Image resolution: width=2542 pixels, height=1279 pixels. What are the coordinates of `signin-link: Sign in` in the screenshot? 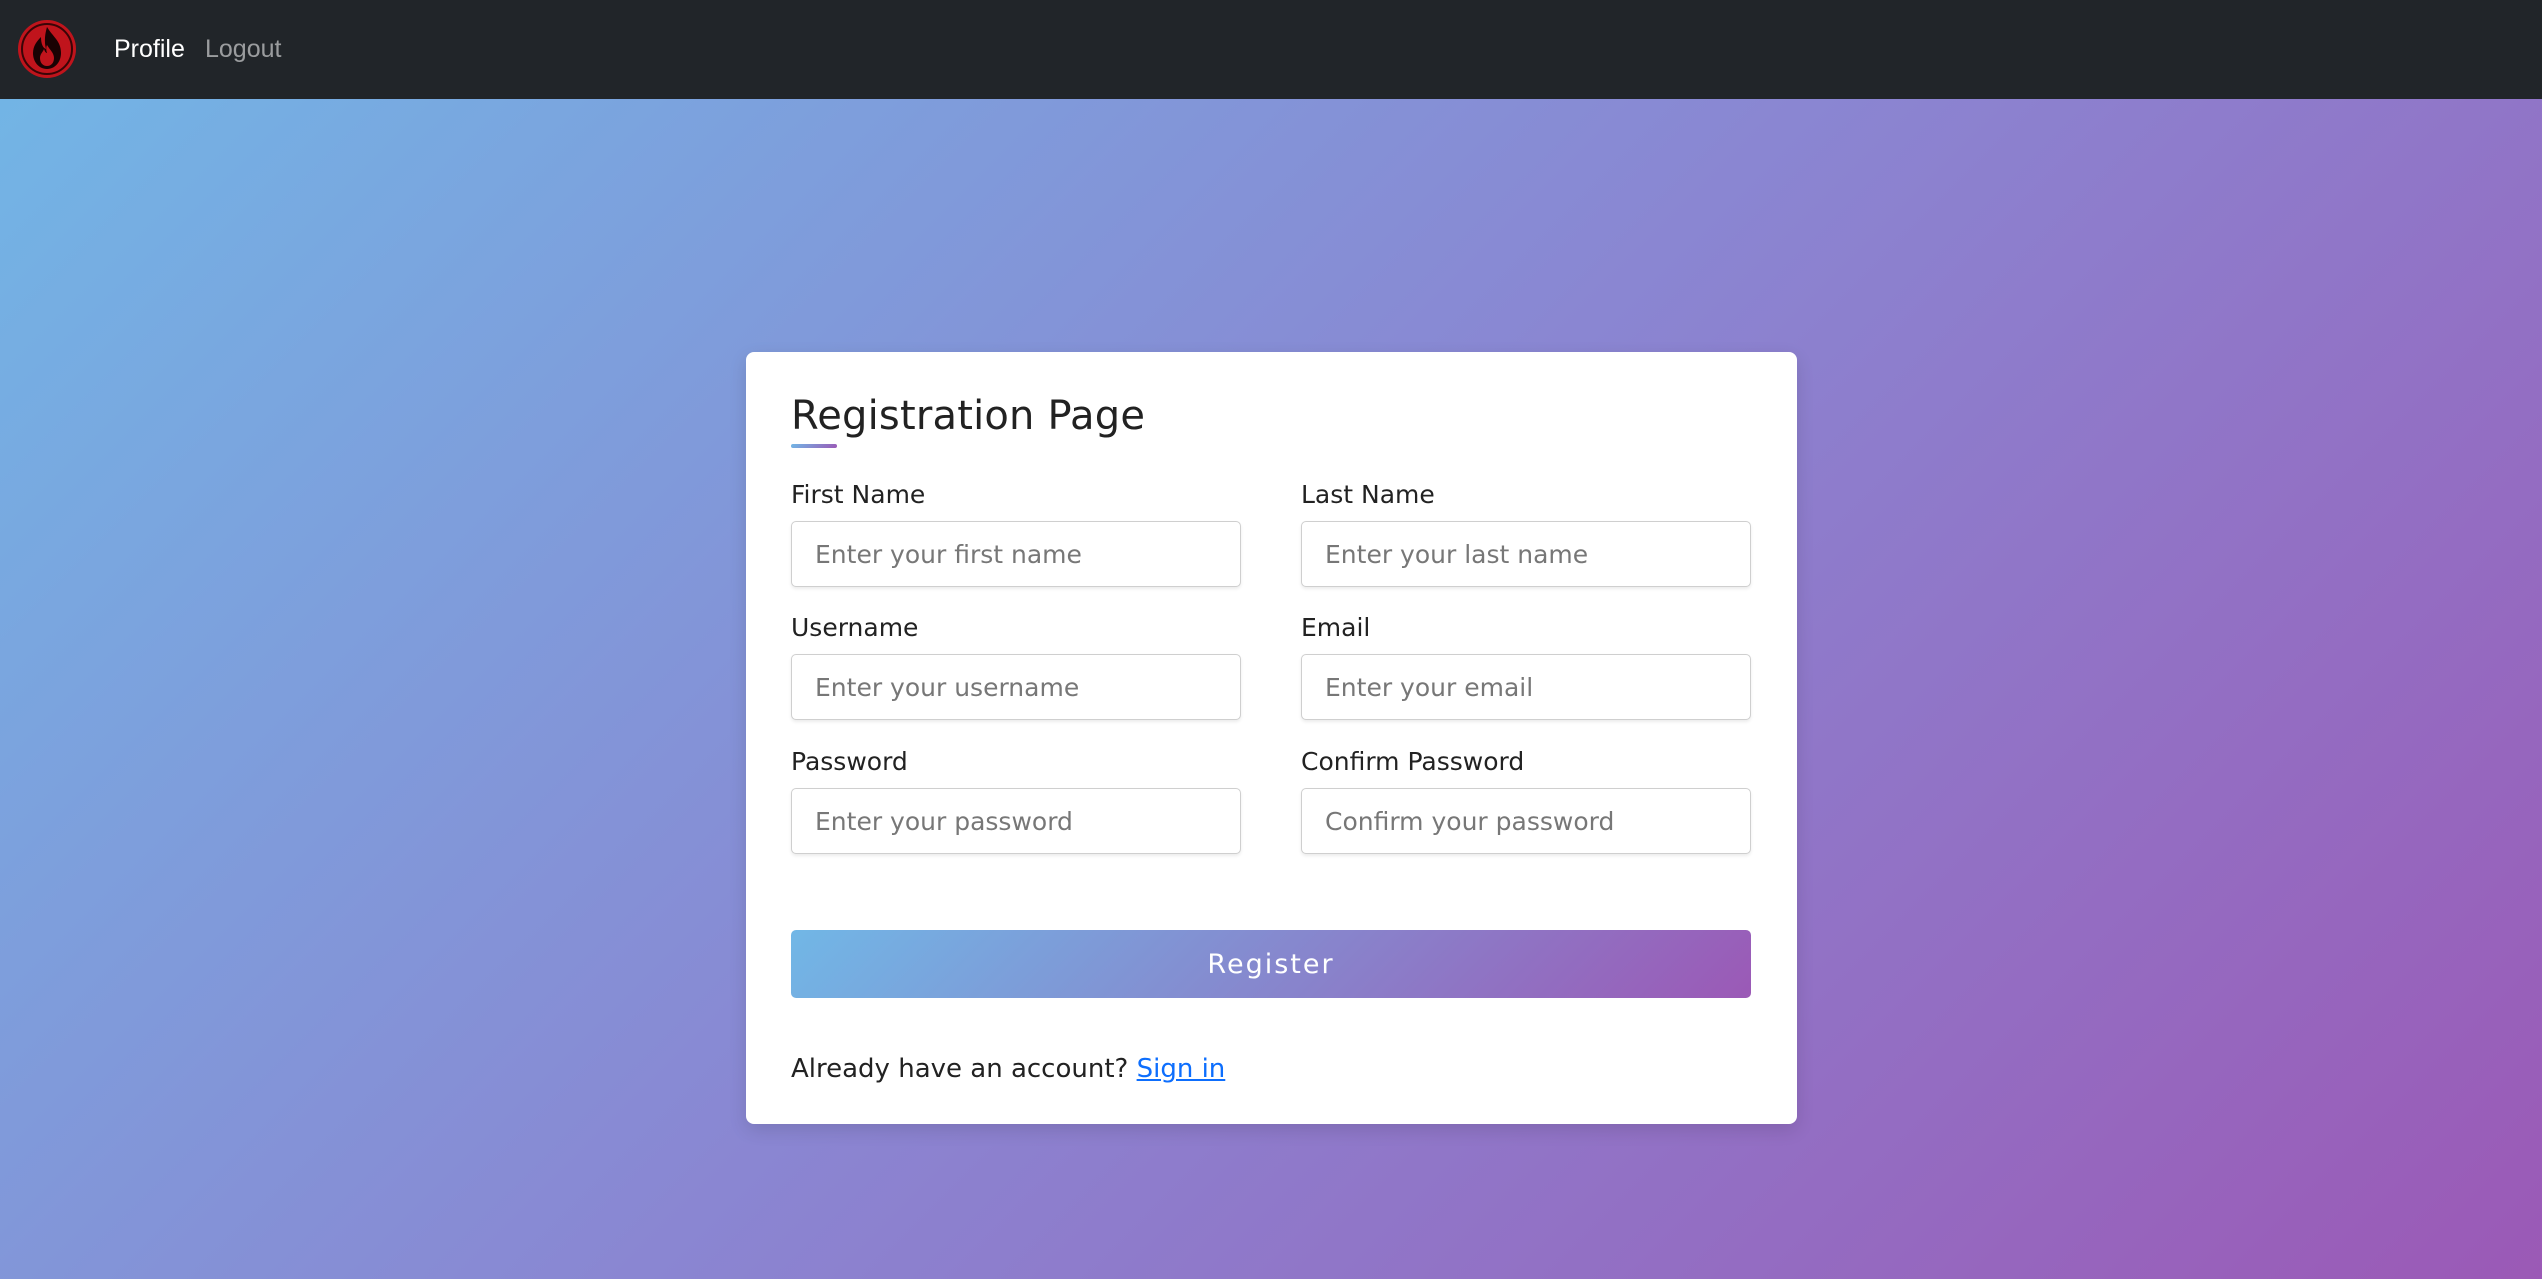 It's located at (1181, 1069).